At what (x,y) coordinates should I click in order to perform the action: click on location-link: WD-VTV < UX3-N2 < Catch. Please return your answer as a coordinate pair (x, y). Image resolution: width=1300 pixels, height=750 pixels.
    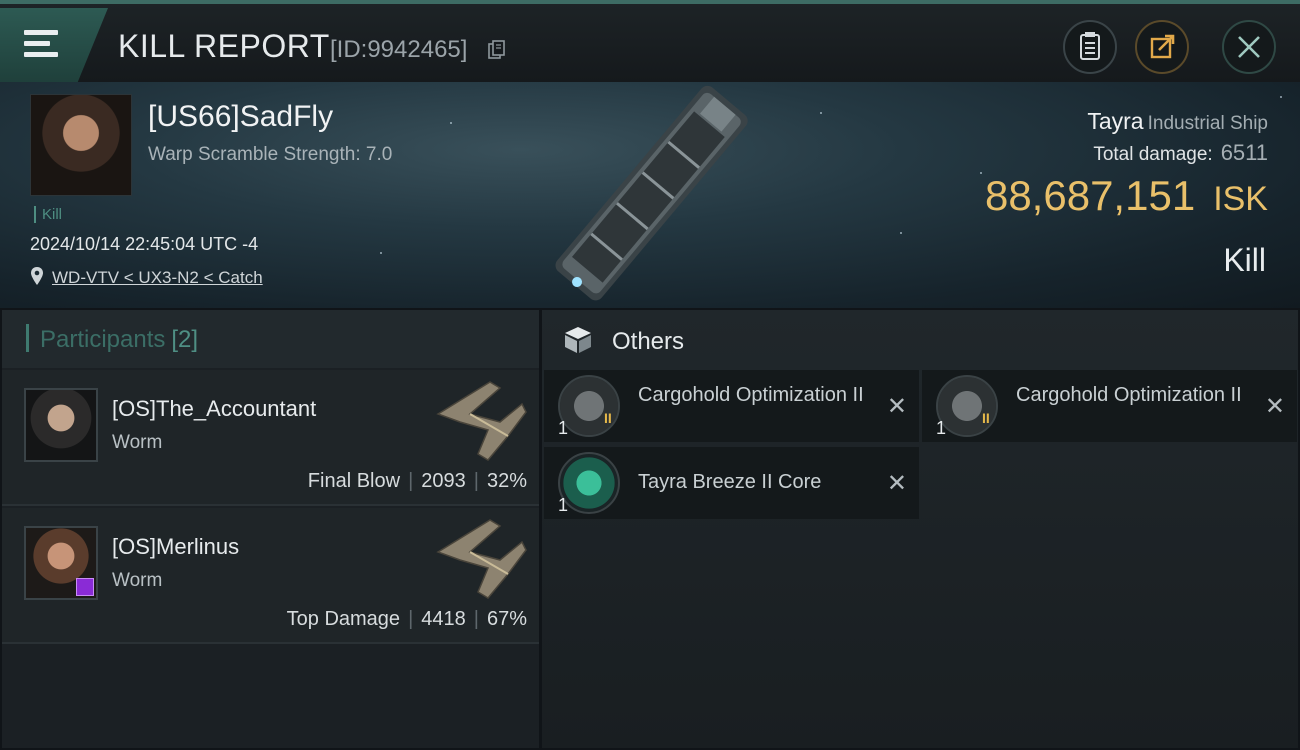
    Looking at the image, I should click on (157, 278).